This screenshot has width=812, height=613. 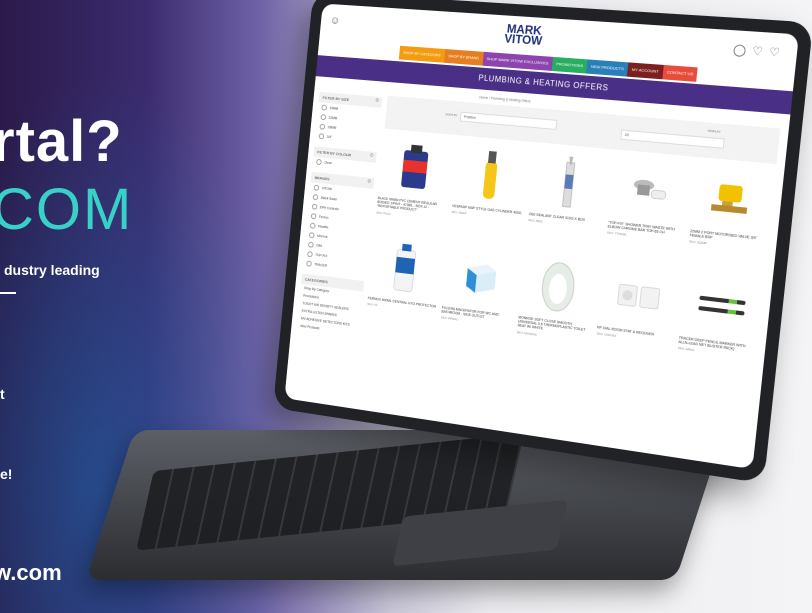 What do you see at coordinates (31, 572) in the screenshot?
I see `promo-url: w.com` at bounding box center [31, 572].